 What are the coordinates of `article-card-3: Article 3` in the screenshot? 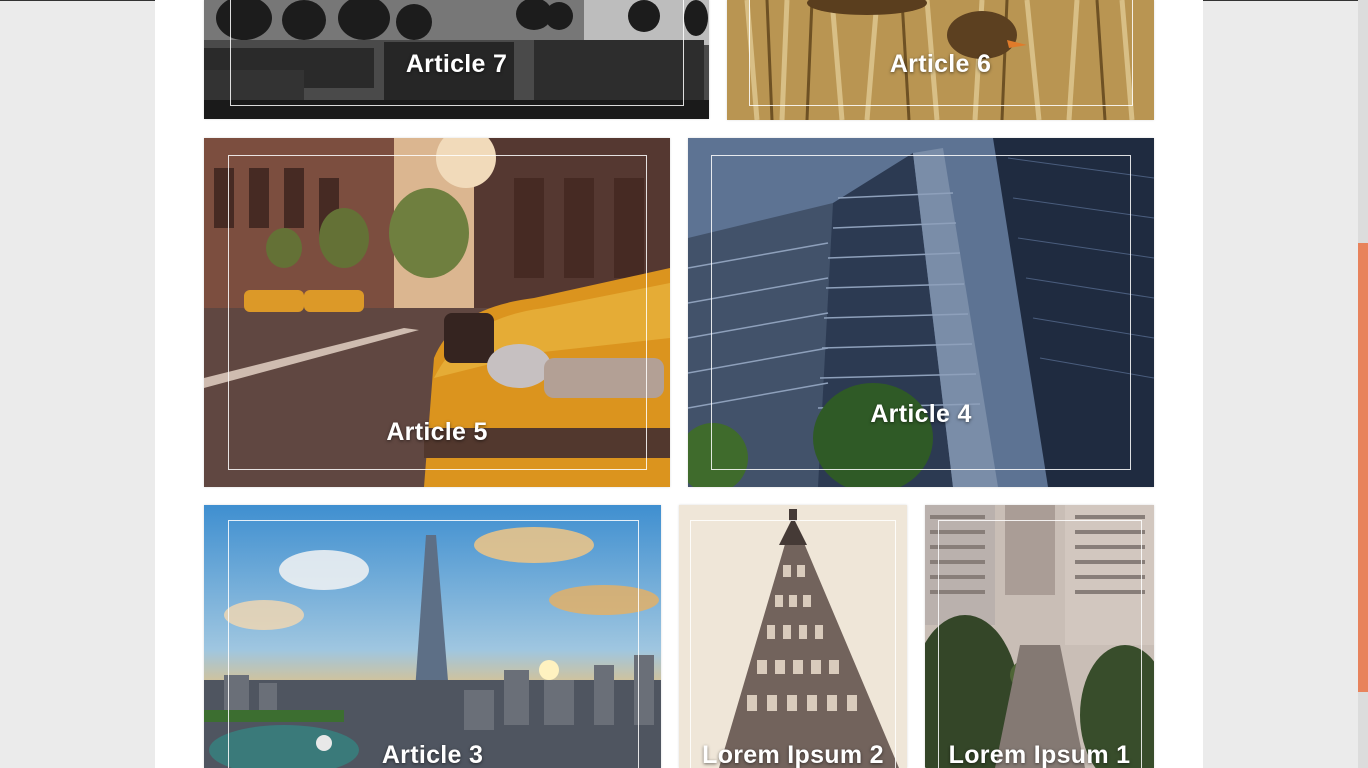 It's located at (432, 636).